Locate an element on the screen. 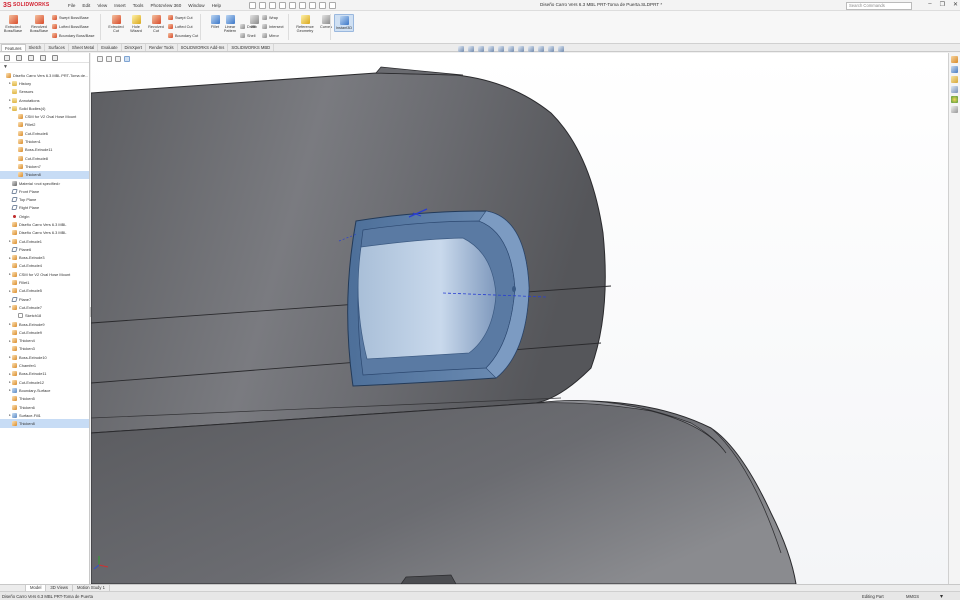 This screenshot has width=960, height=600. tree-item: Boss-Extrude11 is located at coordinates (44, 150).